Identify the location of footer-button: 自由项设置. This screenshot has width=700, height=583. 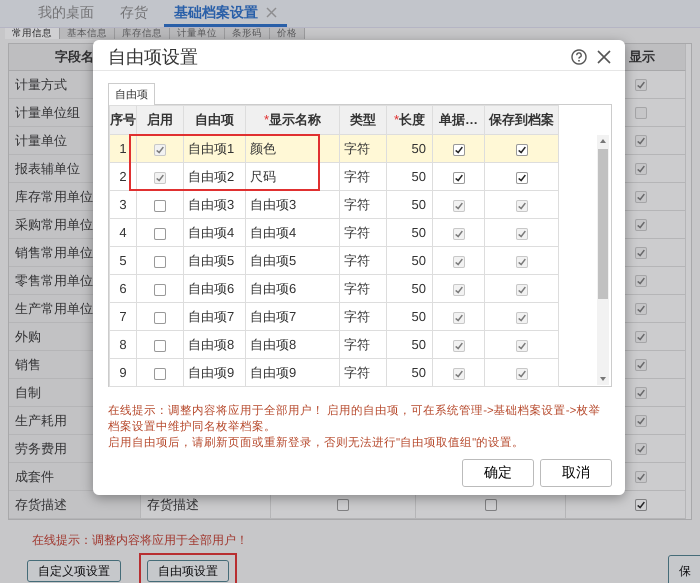
(188, 571).